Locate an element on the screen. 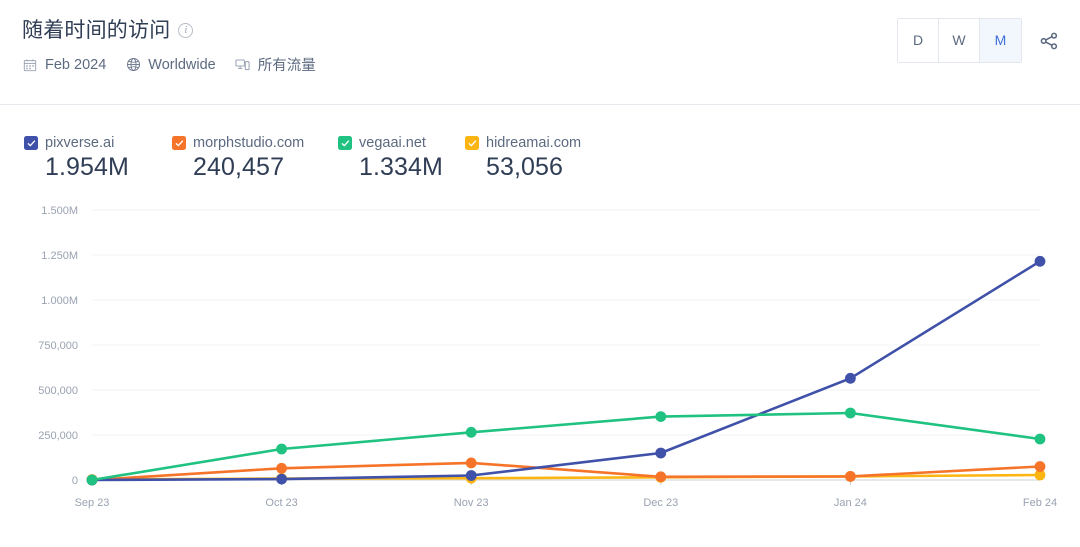 The width and height of the screenshot is (1080, 547). x-axis-tick-label: Nov 23 is located at coordinates (471, 503).